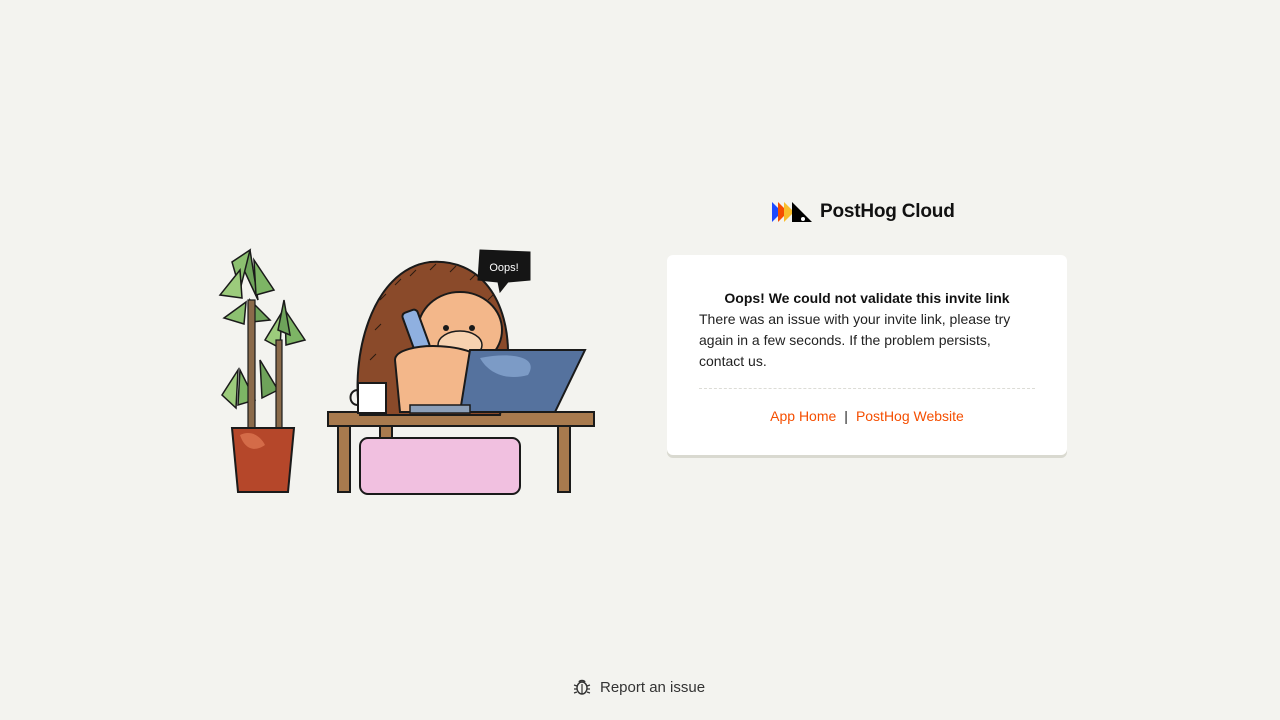 The image size is (1280, 720). I want to click on divider, so click(867, 388).